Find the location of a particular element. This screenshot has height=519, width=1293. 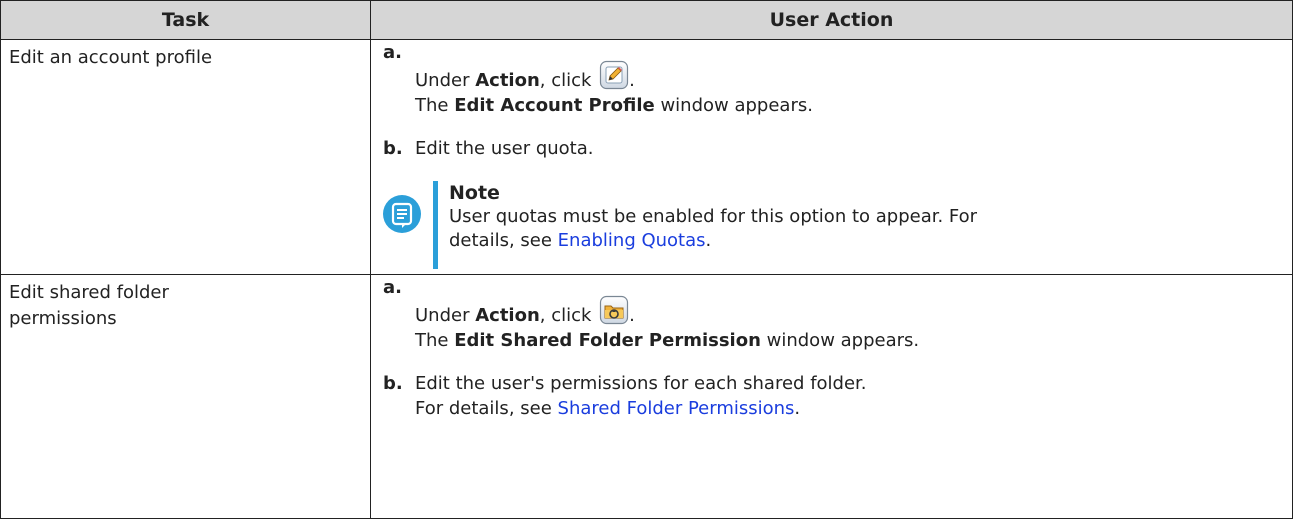

shared-folder-permission-icon is located at coordinates (614, 310).